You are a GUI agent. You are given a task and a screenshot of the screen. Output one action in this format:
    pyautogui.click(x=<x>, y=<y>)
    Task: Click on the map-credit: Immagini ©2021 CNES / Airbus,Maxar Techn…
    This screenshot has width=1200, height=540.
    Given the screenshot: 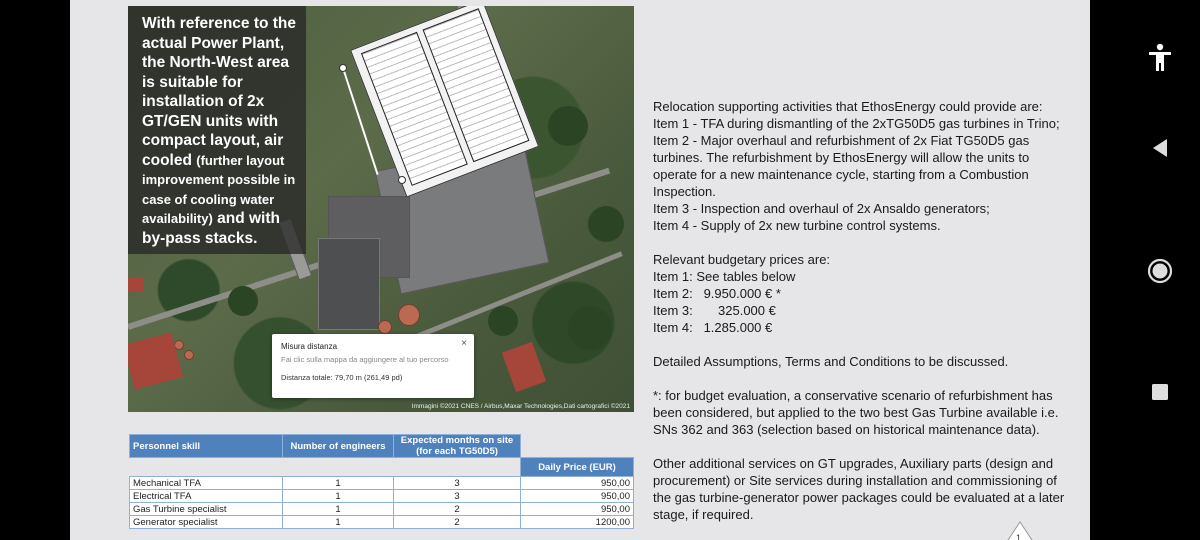 What is the action you would take?
    pyautogui.click(x=520, y=406)
    